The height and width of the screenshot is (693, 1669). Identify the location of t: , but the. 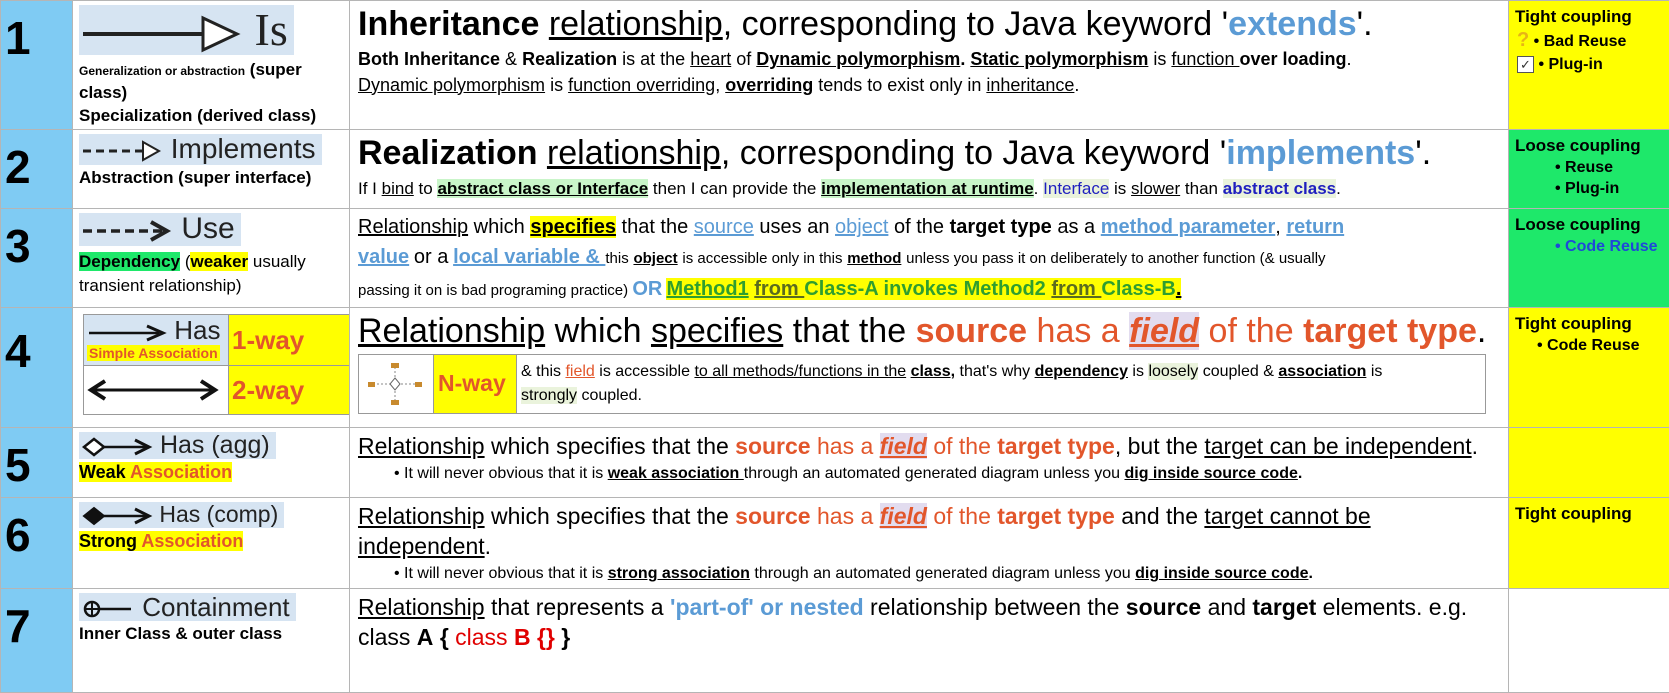
(1156, 446).